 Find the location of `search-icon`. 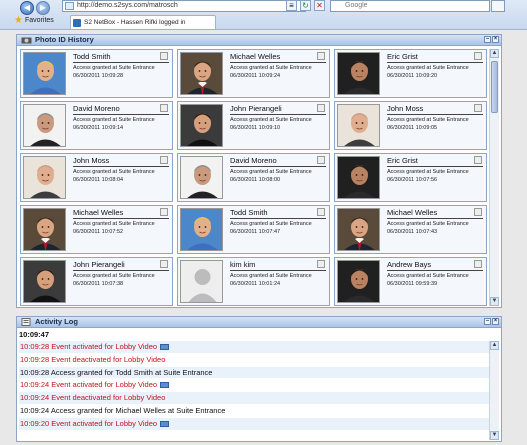

search-icon is located at coordinates (498, 6).